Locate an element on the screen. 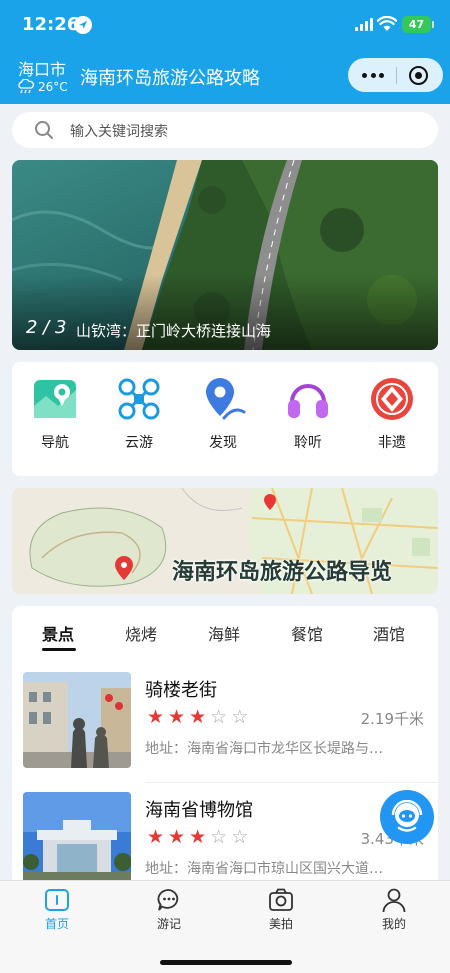 This screenshot has width=450, height=973. quick-nav-label: 发现 is located at coordinates (223, 443).